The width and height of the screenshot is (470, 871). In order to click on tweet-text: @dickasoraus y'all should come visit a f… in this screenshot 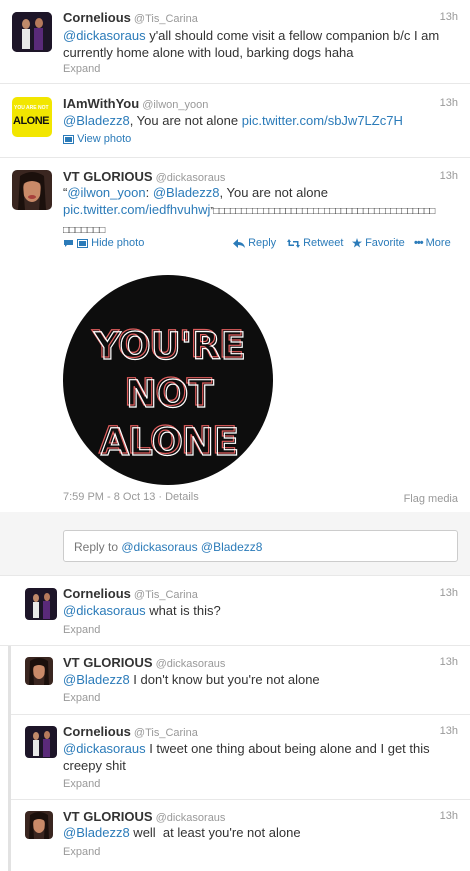, I will do `click(251, 44)`.